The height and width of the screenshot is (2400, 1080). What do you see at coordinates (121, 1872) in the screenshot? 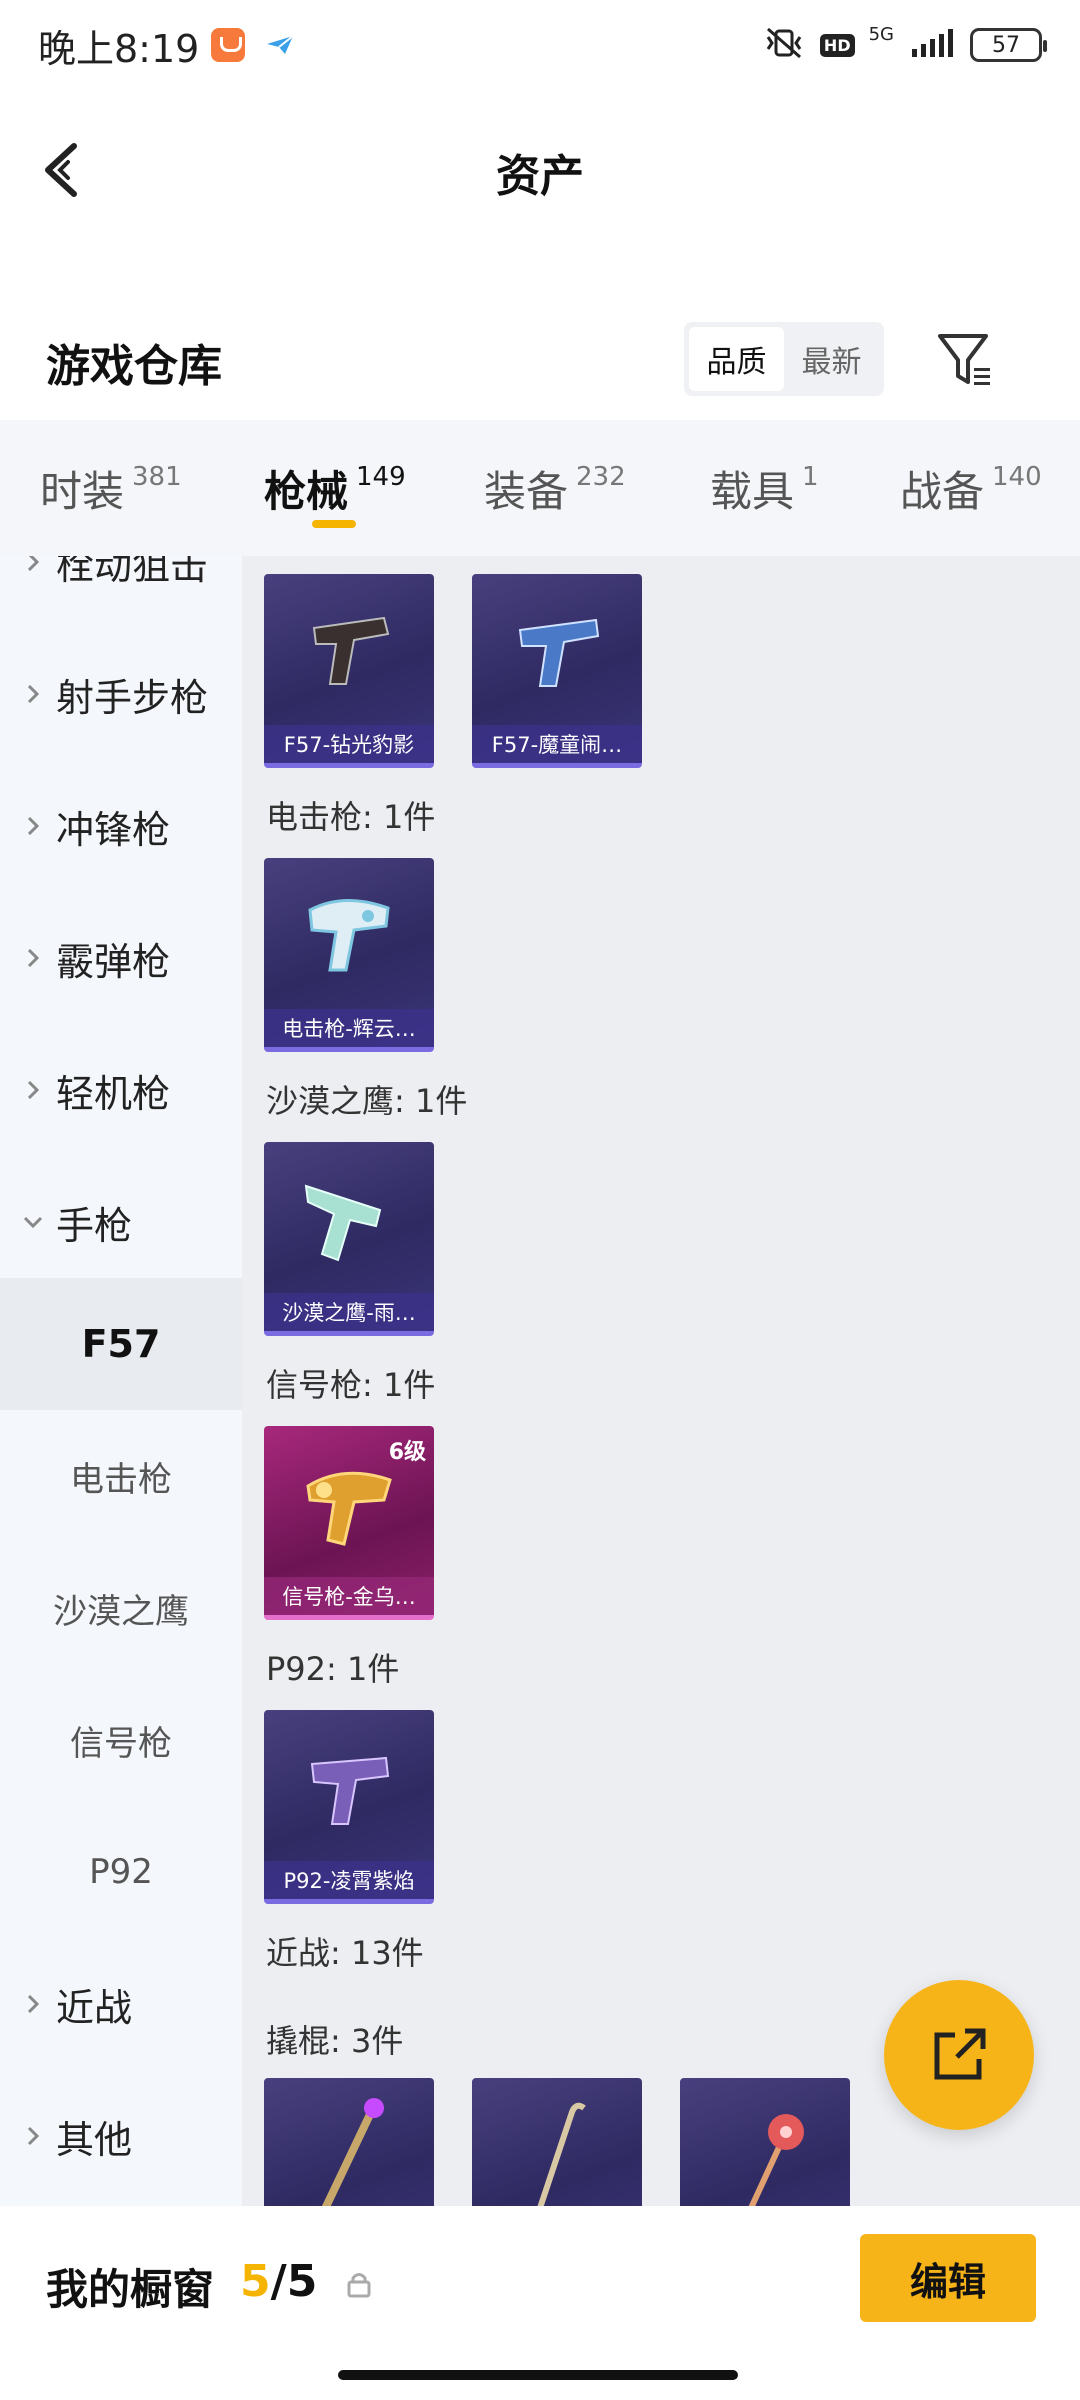
I see `sidebar-subitem-p92: P92` at bounding box center [121, 1872].